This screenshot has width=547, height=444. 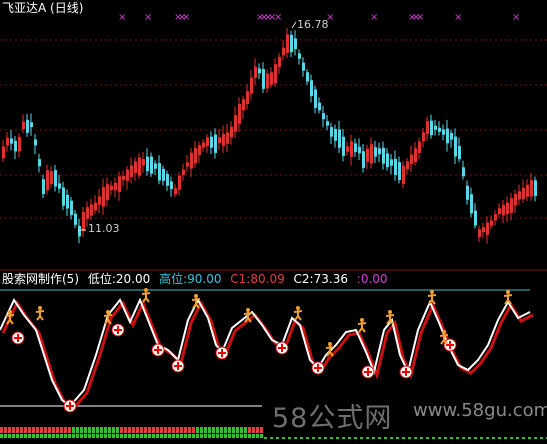 I want to click on x-marker-11: ×, so click(x=374, y=17).